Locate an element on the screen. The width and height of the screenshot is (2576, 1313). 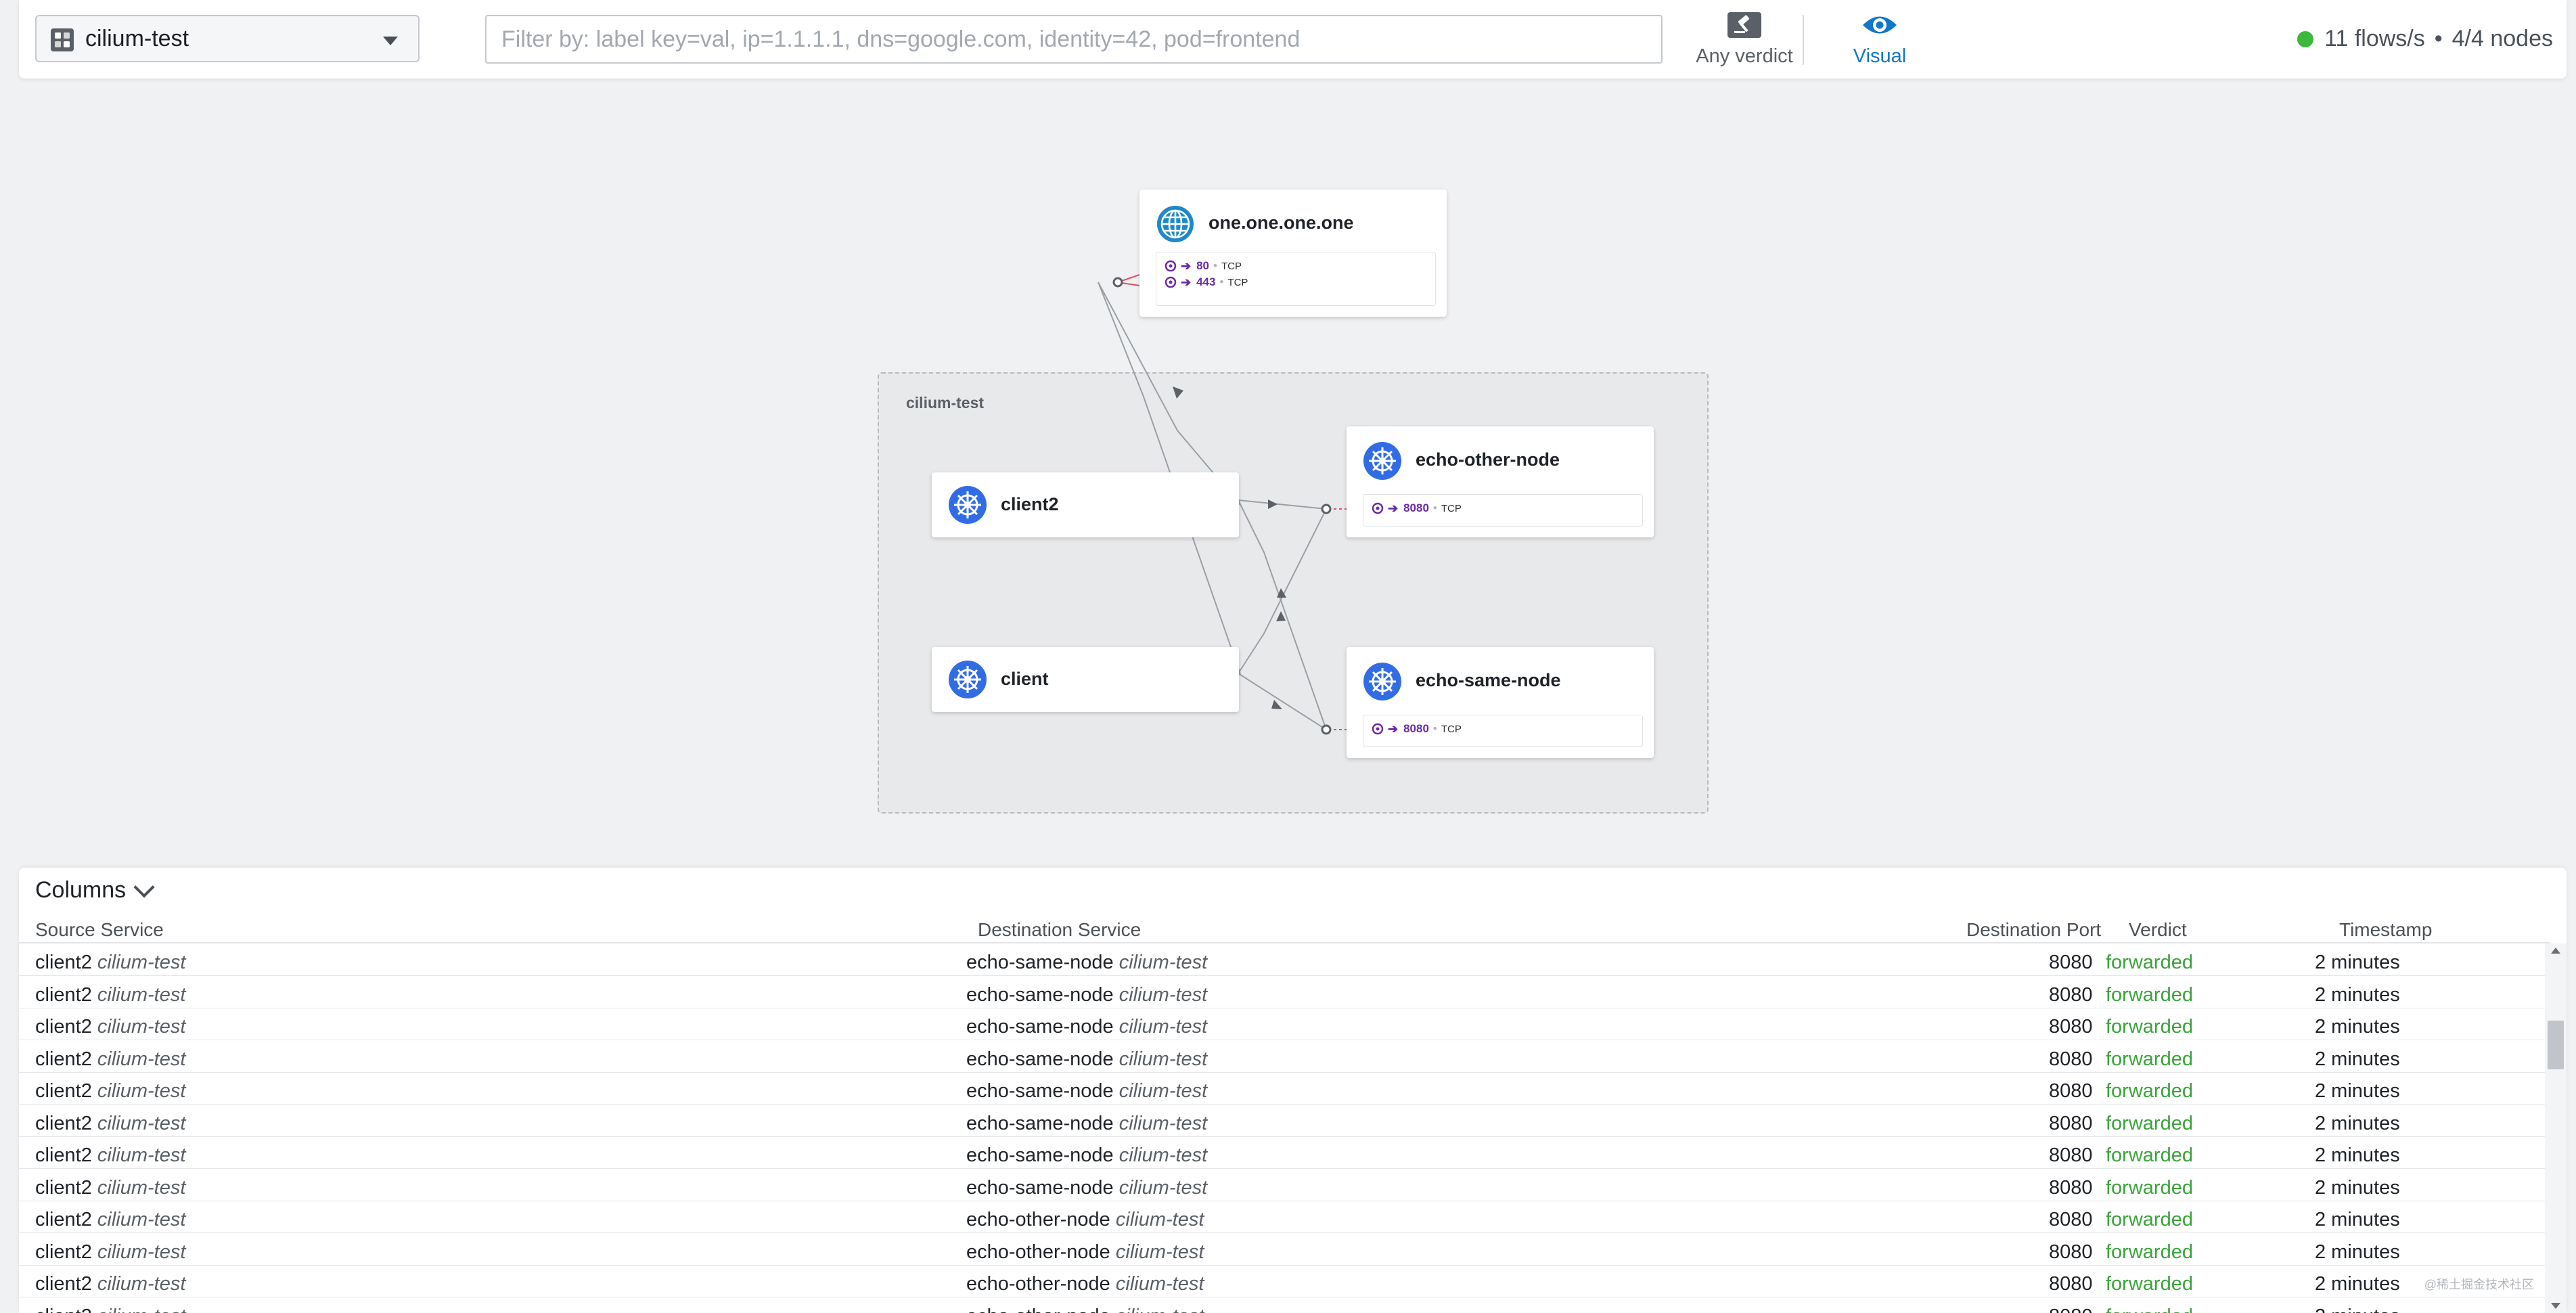
scrollbar-thumb is located at coordinates (2556, 1045).